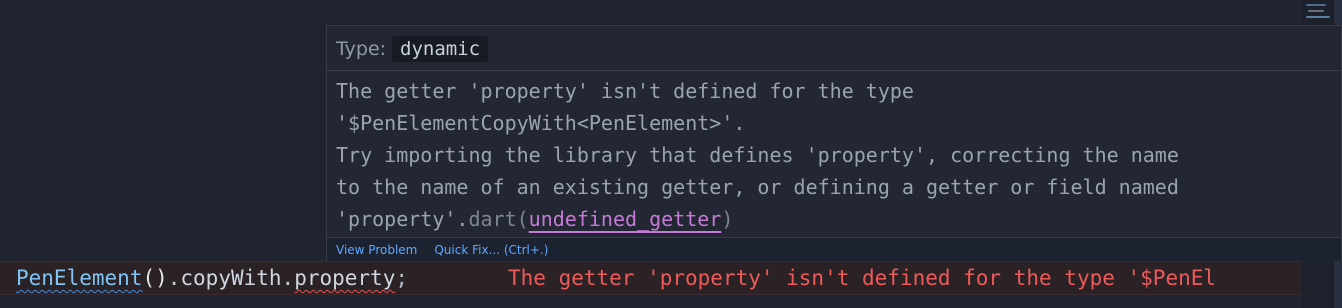 The image size is (1342, 308). Describe the element at coordinates (831, 219) in the screenshot. I see `message-line-last: 'property'.dart(undefined_getter)` at that location.